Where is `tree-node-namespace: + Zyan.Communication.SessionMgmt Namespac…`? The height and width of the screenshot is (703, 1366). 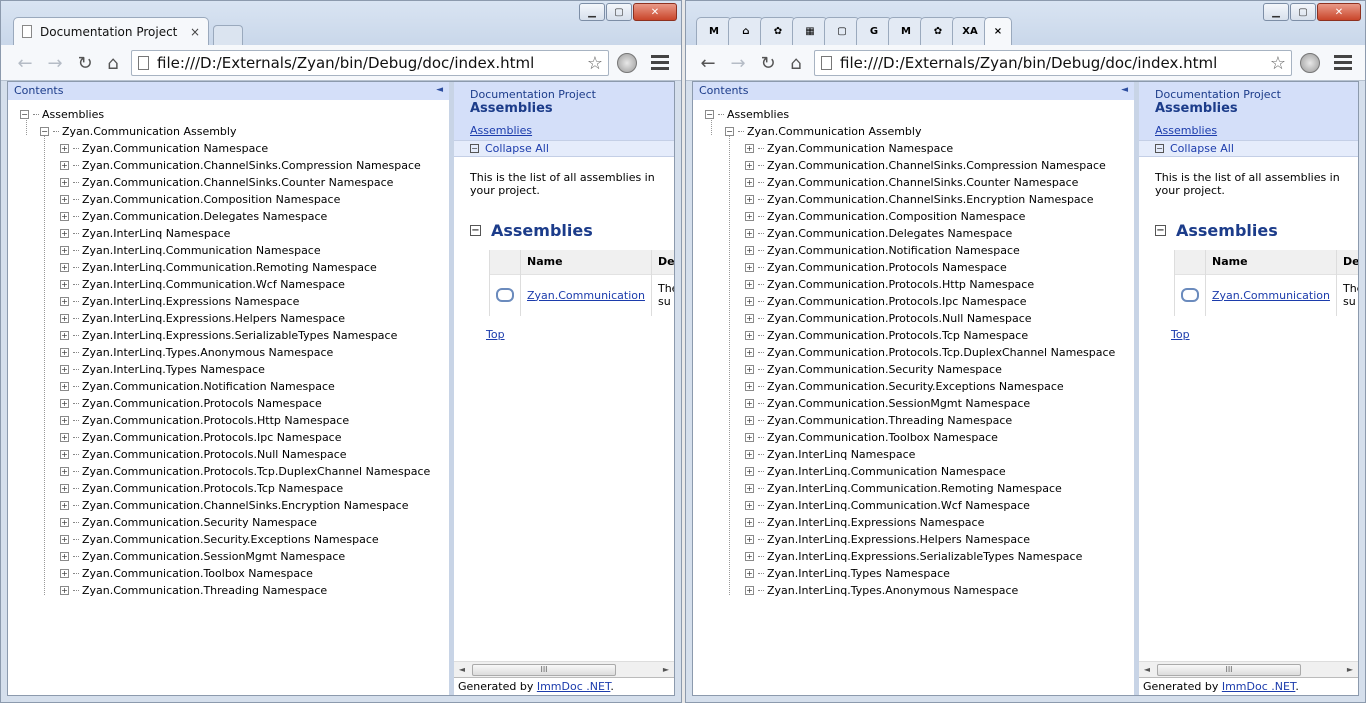
tree-node-namespace: + Zyan.Communication.SessionMgmt Namespac… is located at coordinates (917, 403).